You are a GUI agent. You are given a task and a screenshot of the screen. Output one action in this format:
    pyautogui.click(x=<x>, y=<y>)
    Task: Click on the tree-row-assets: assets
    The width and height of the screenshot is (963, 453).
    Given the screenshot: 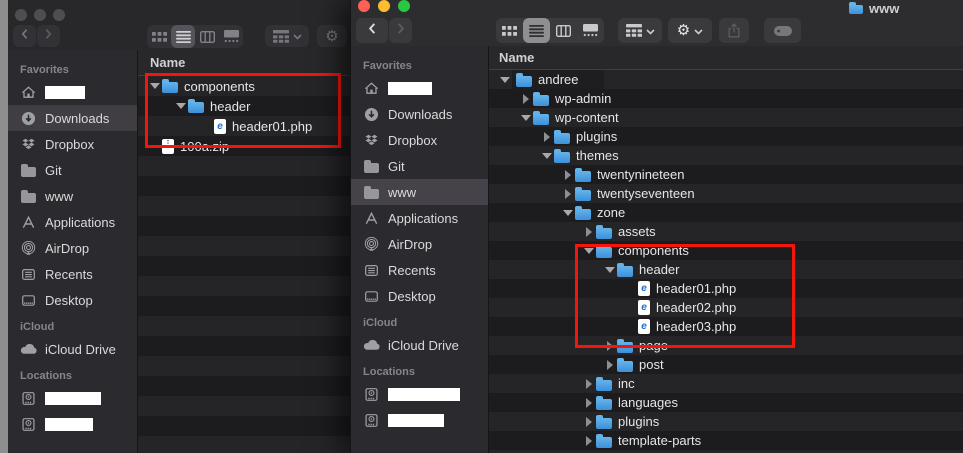 What is the action you would take?
    pyautogui.click(x=726, y=231)
    